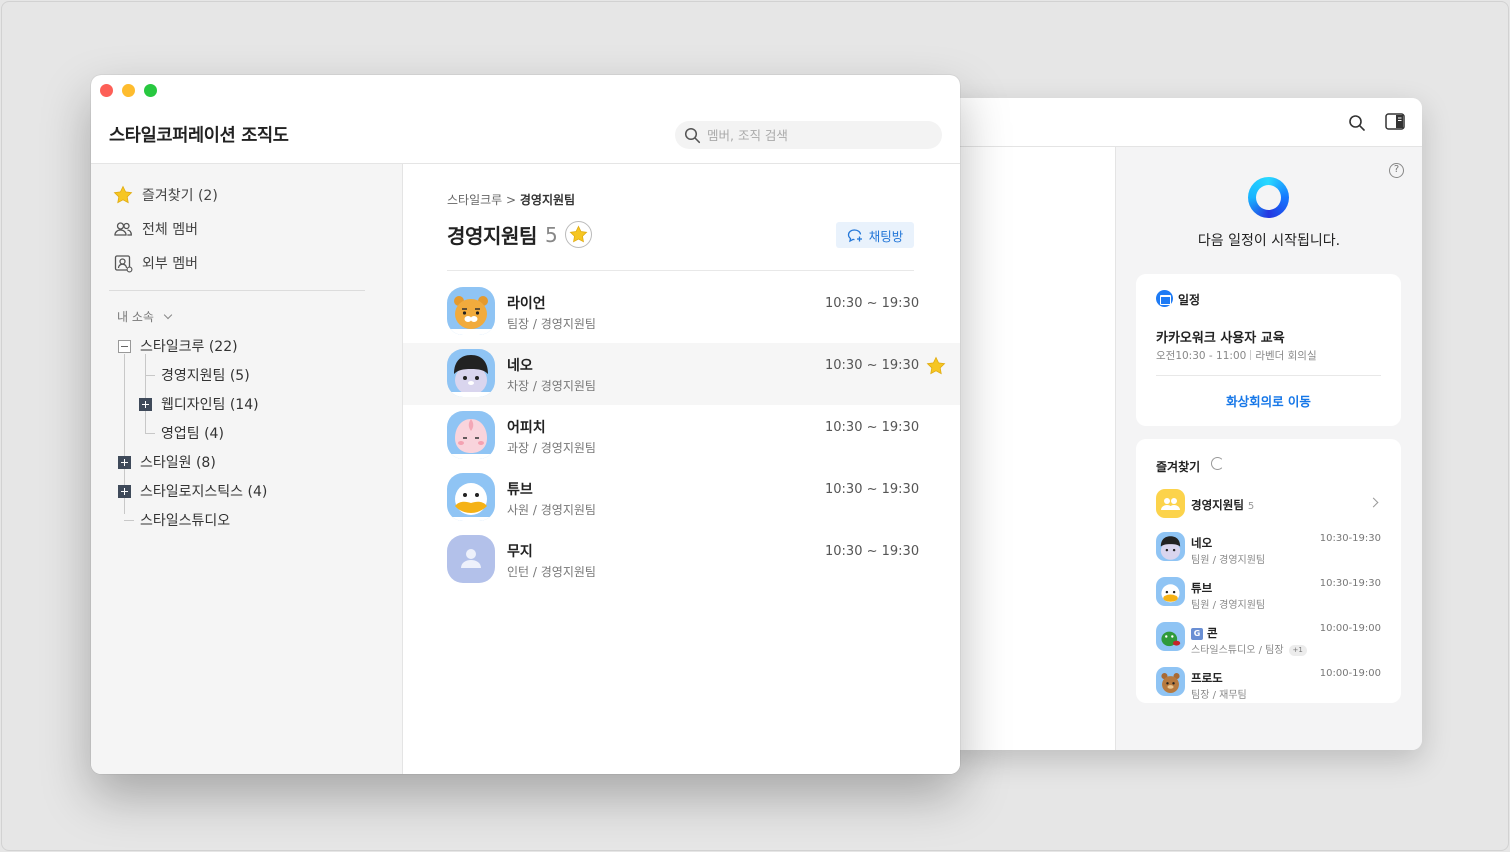  Describe the element at coordinates (106, 90) in the screenshot. I see `close-window-button` at that location.